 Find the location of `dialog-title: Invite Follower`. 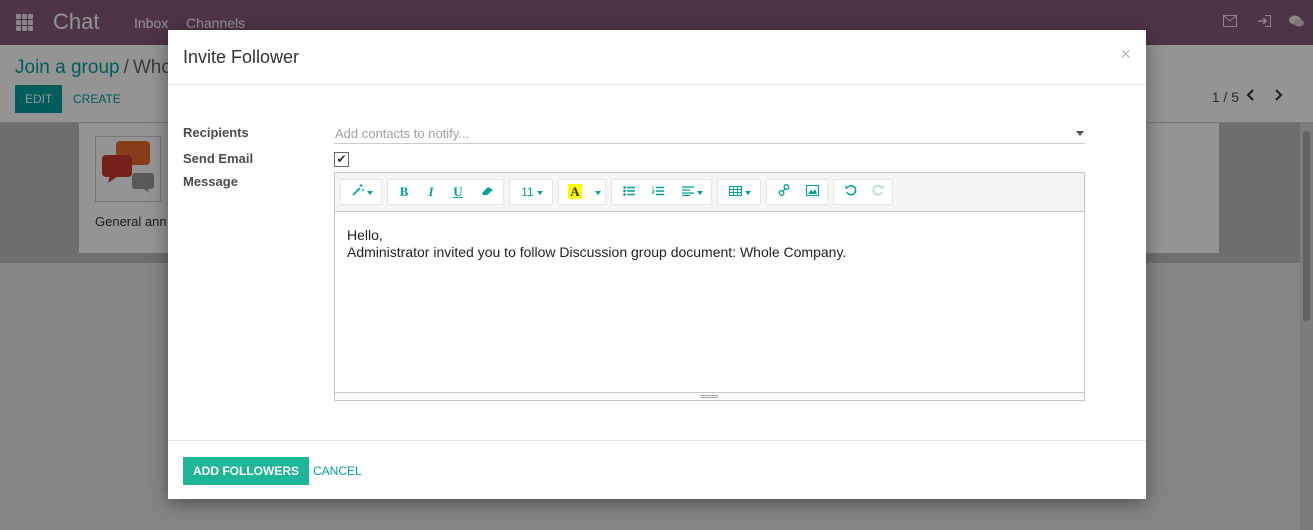

dialog-title: Invite Follower is located at coordinates (241, 57).